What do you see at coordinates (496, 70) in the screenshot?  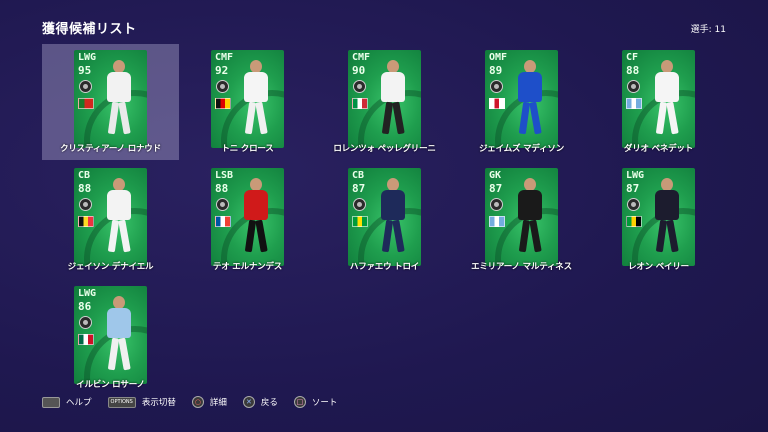 I see `player-rating: 89` at bounding box center [496, 70].